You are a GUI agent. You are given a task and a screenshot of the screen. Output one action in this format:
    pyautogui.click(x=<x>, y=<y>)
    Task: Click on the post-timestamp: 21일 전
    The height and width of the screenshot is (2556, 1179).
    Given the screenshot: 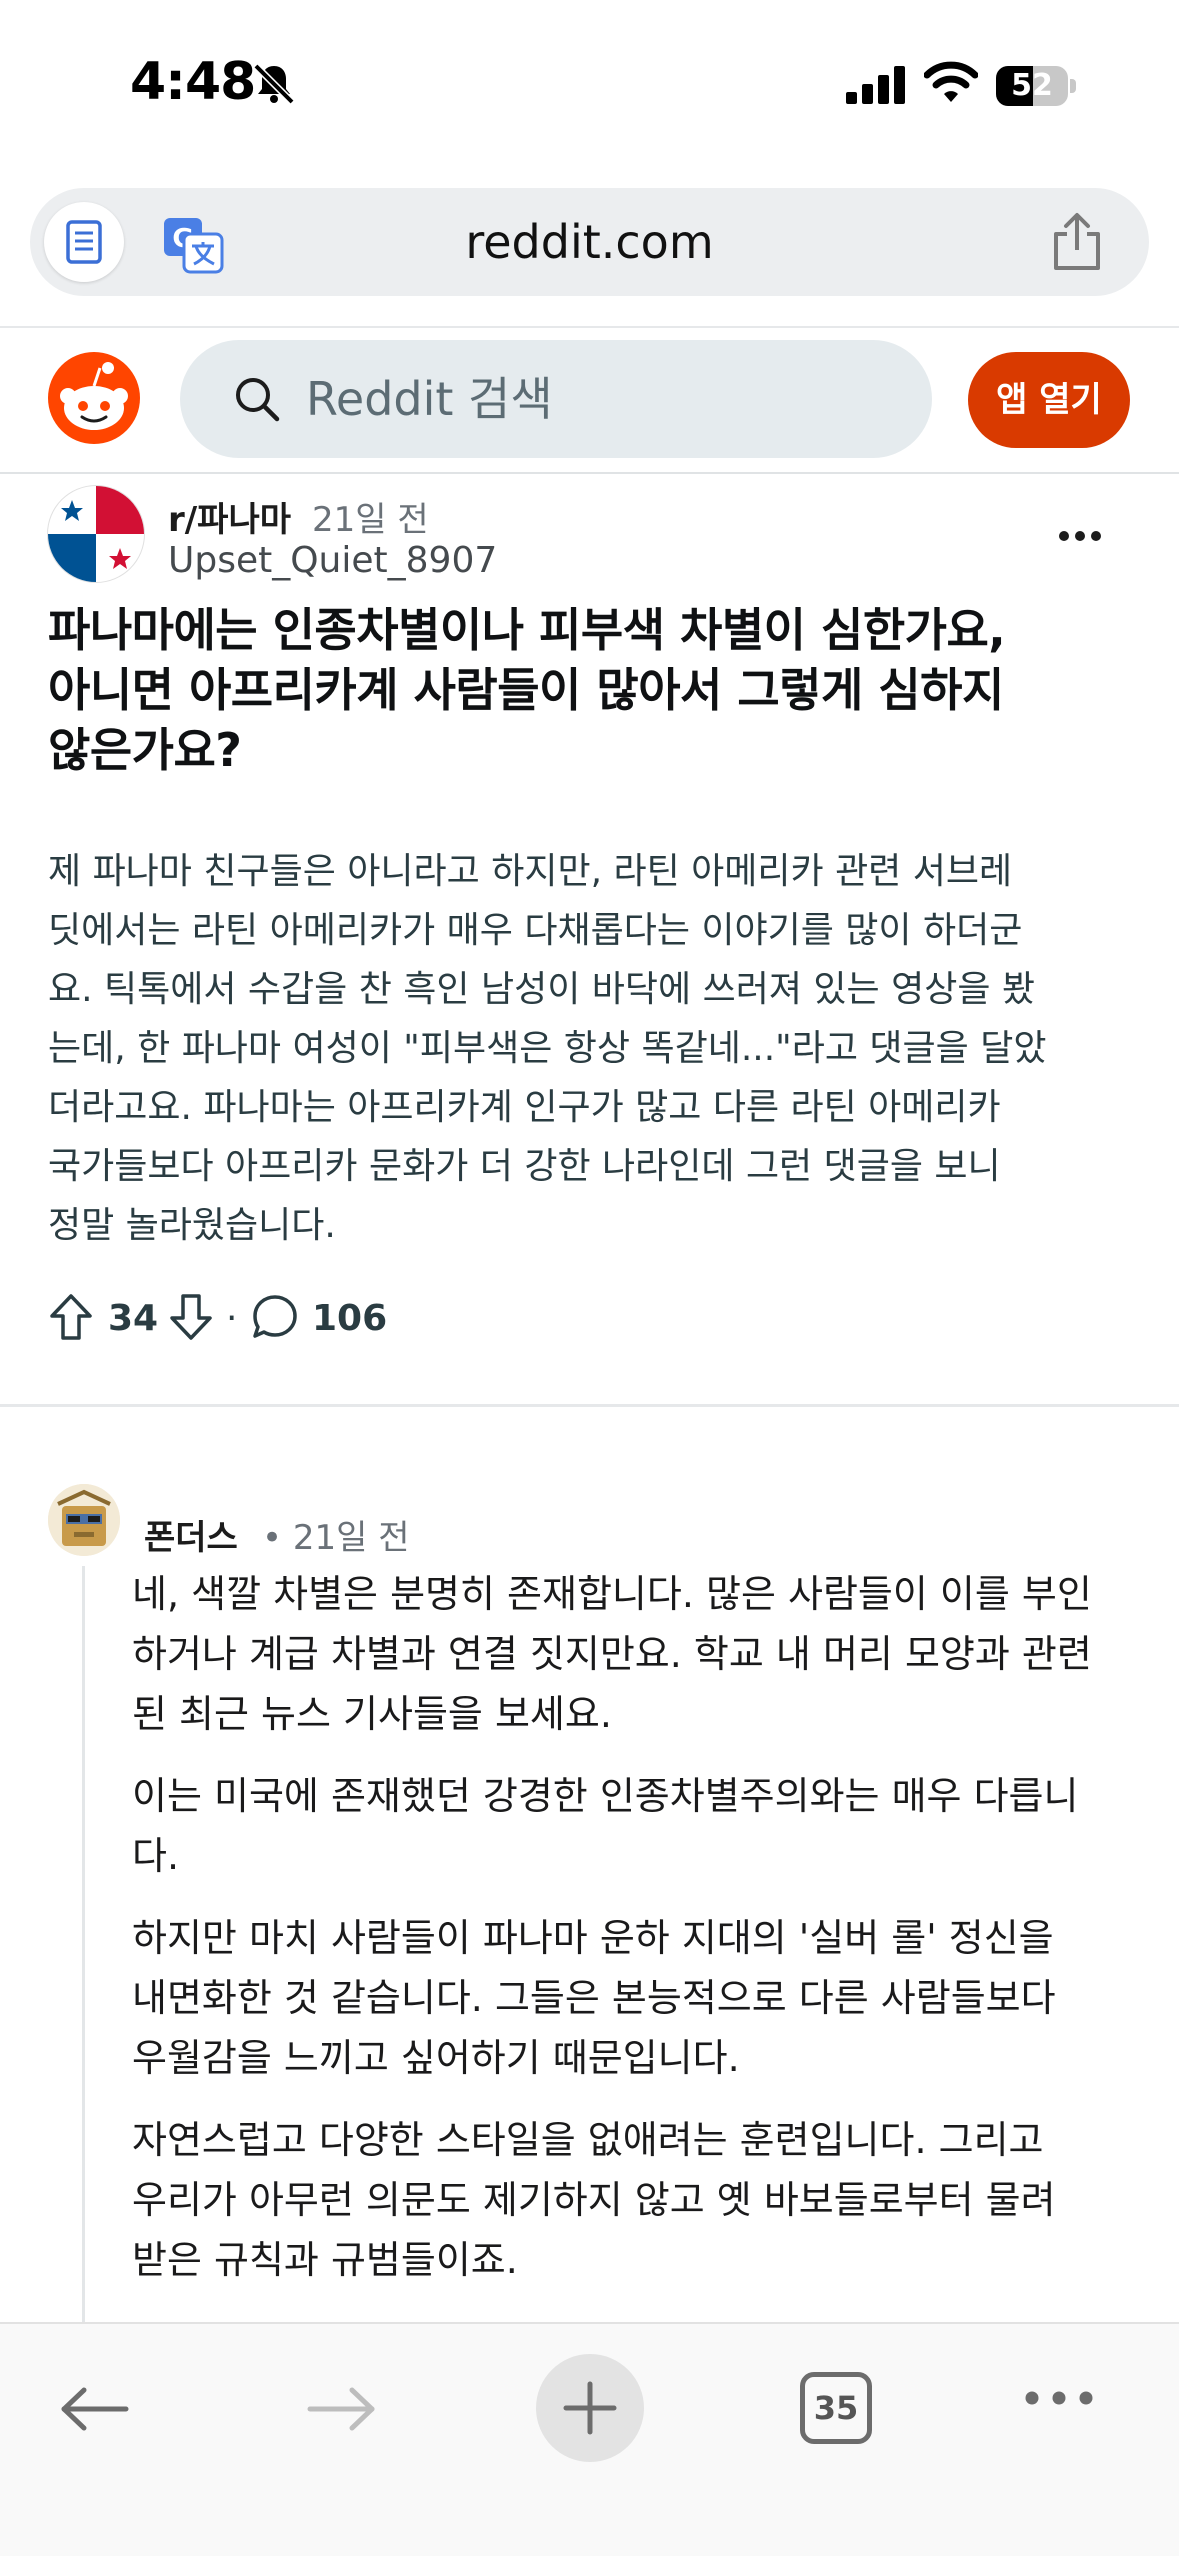 What is the action you would take?
    pyautogui.click(x=370, y=520)
    